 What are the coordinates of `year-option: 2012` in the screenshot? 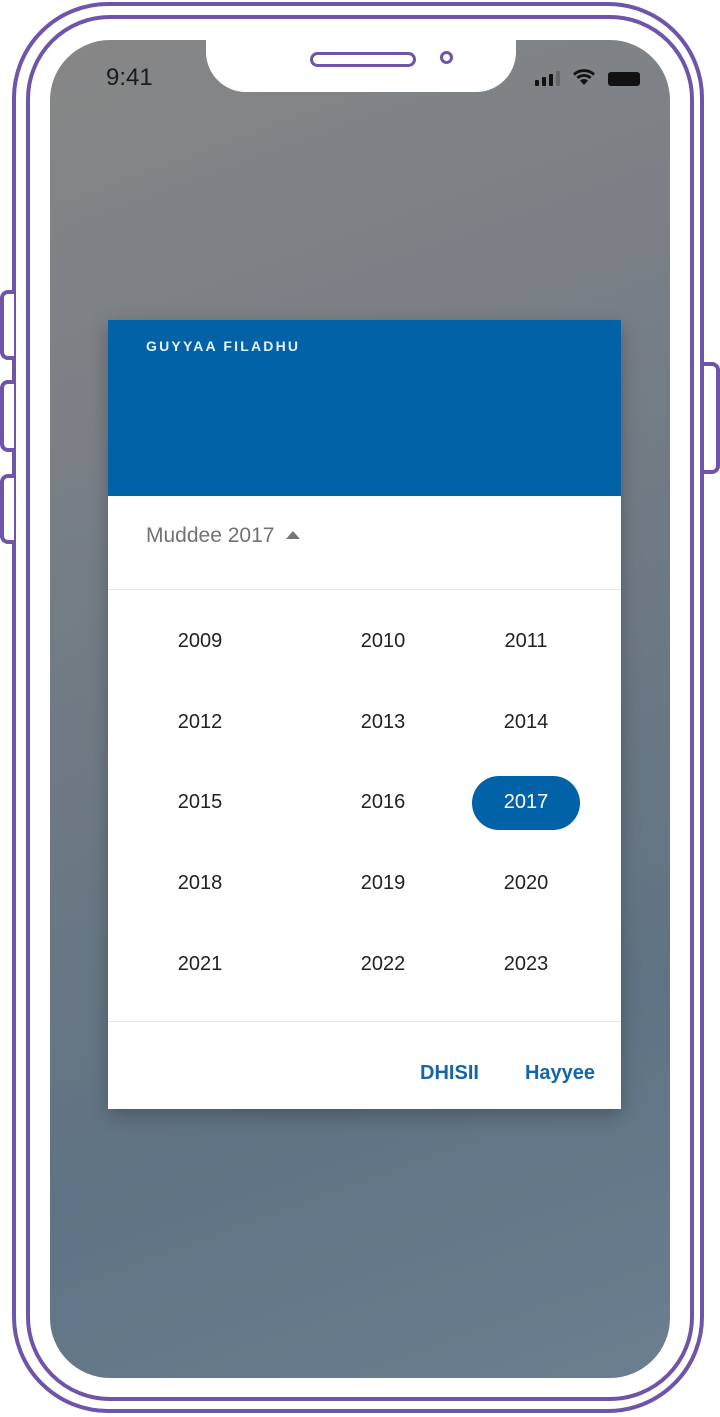 It's located at (206, 722).